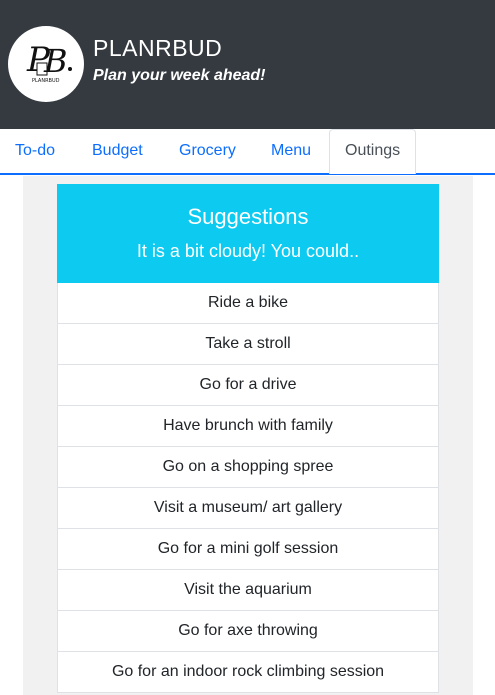 This screenshot has width=495, height=695. I want to click on suggestions-title: Suggestions, so click(248, 216).